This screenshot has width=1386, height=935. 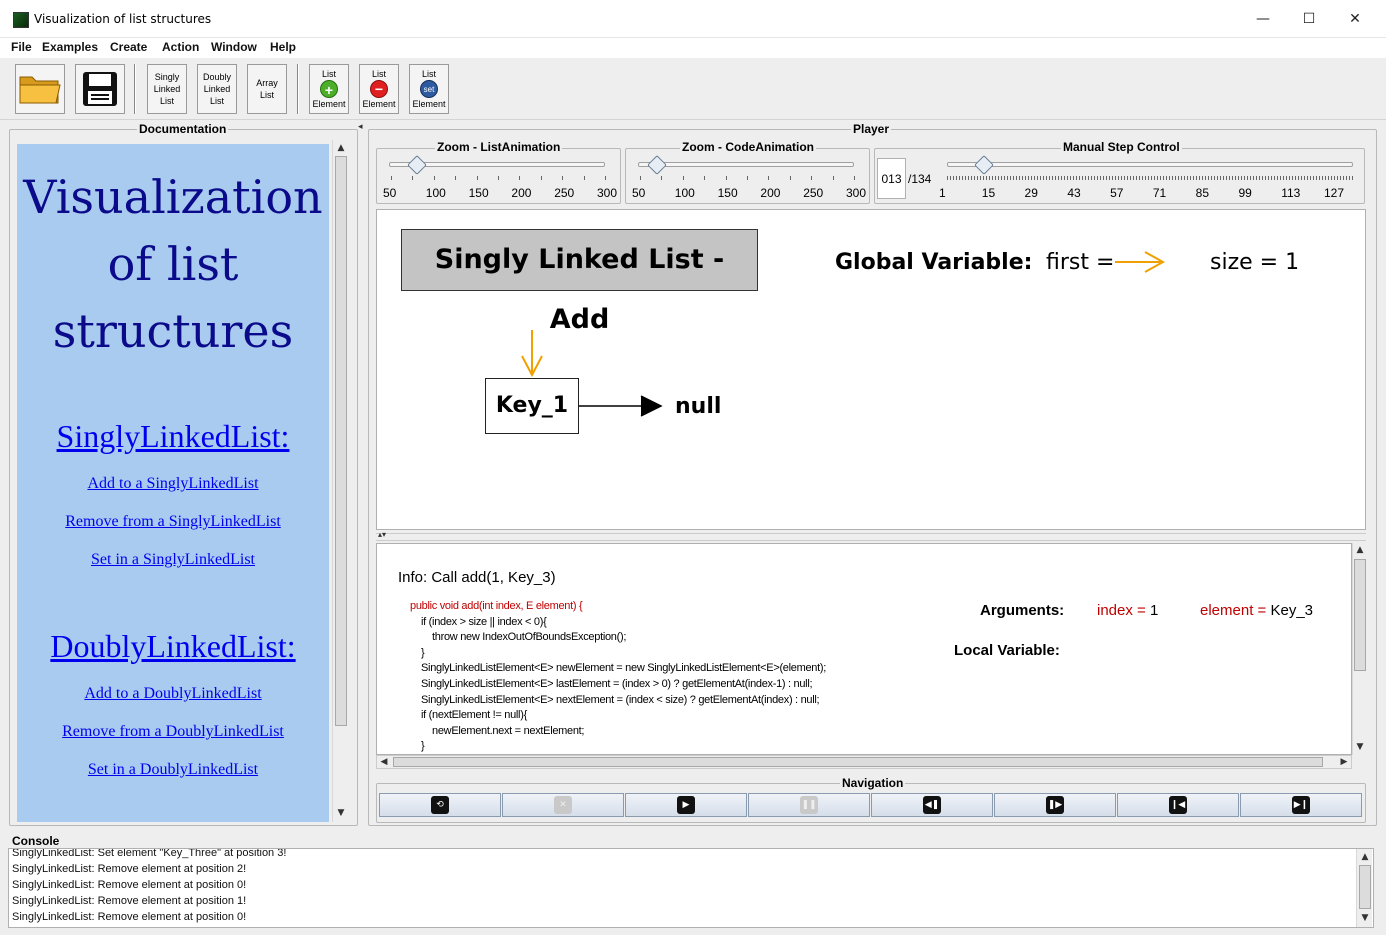 I want to click on link-set-singly: Set in a SinglyLinkedList, so click(x=173, y=560).